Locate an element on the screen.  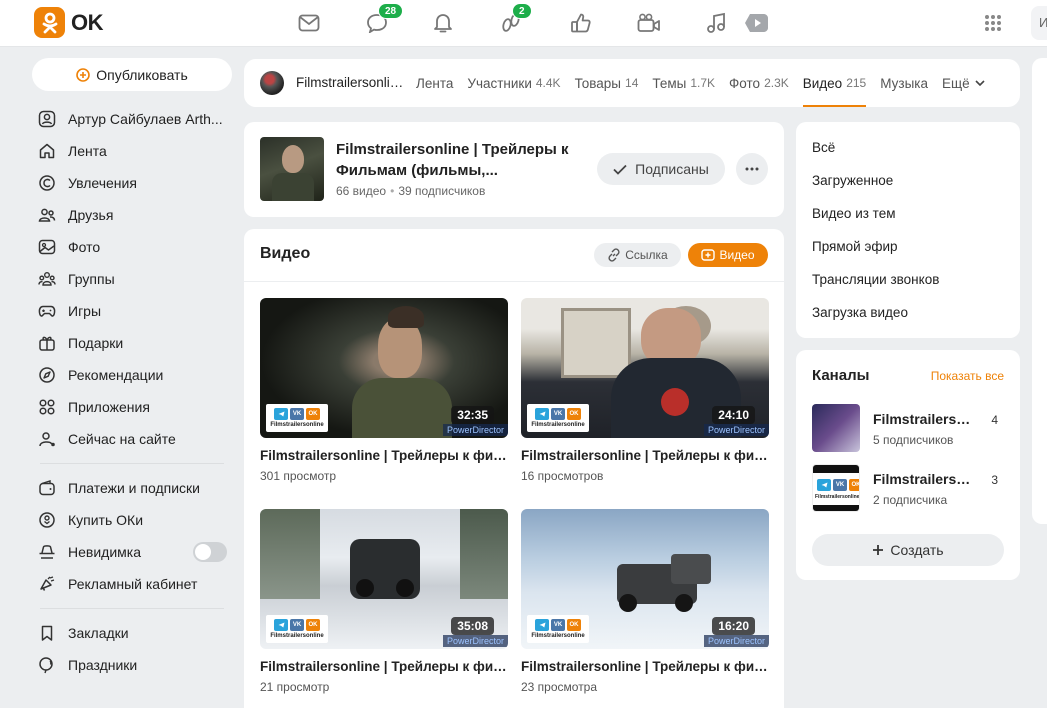
upload-video-button: Видео is located at coordinates (728, 255).